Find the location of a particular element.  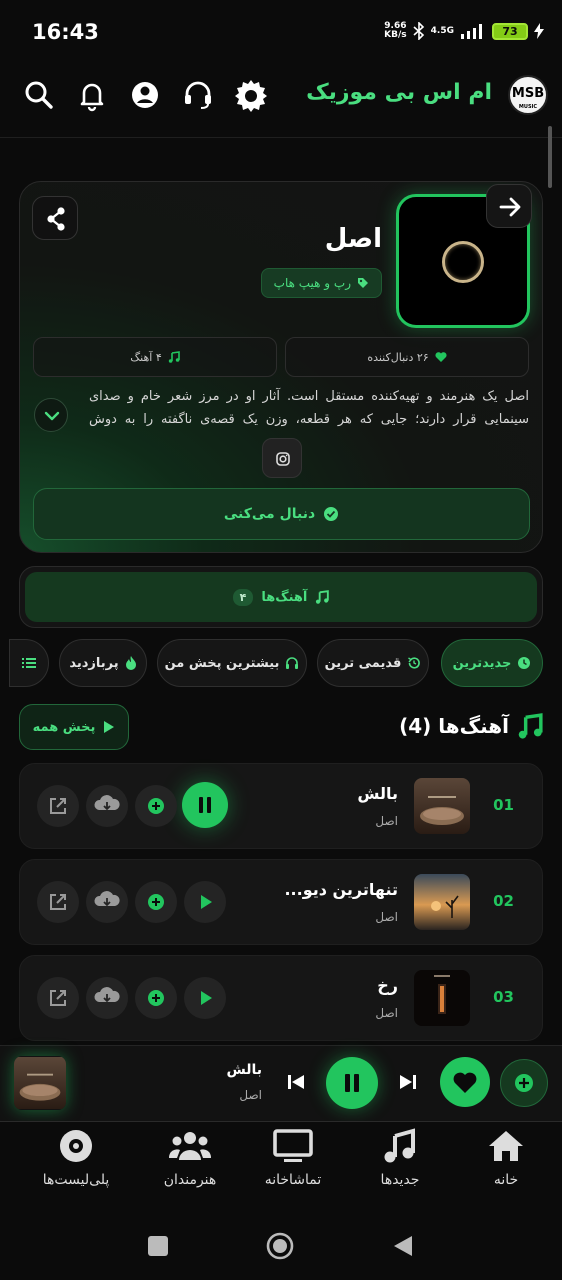

now-playing-artwork is located at coordinates (40, 1083).